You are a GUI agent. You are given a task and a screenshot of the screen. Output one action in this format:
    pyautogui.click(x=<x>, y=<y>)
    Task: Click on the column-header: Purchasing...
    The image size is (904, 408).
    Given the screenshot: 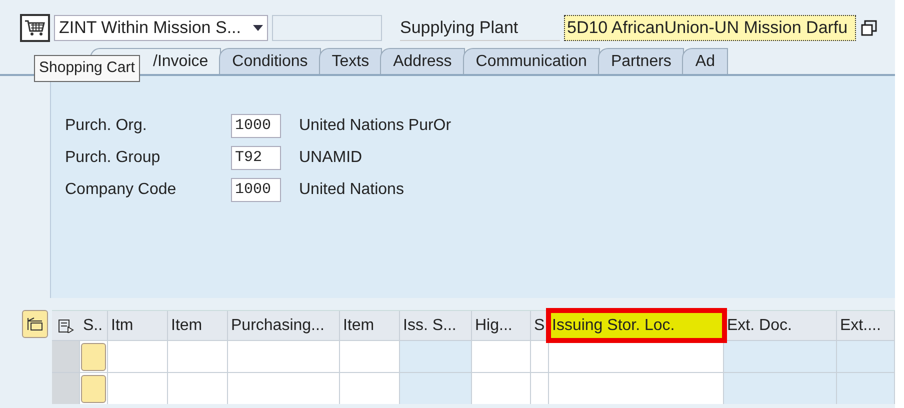 What is the action you would take?
    pyautogui.click(x=284, y=325)
    